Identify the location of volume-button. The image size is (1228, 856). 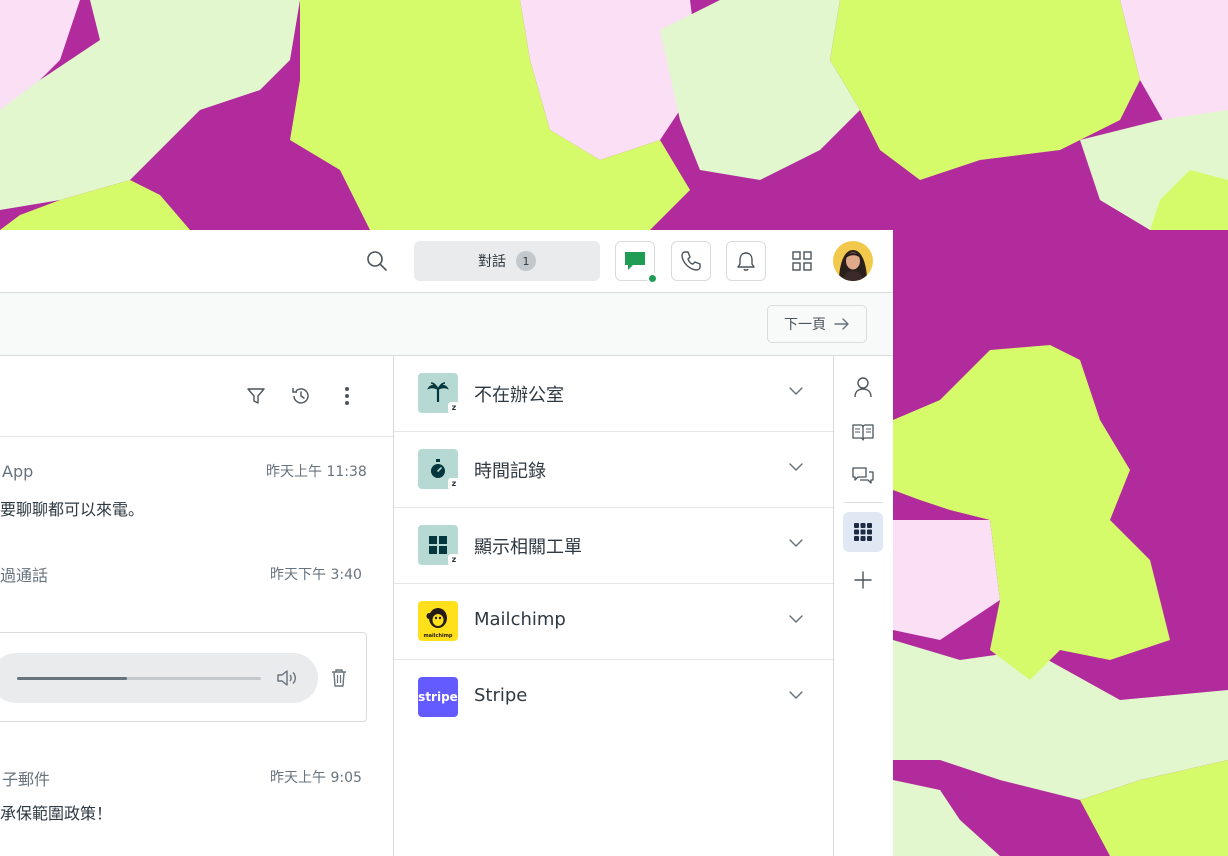
(287, 678).